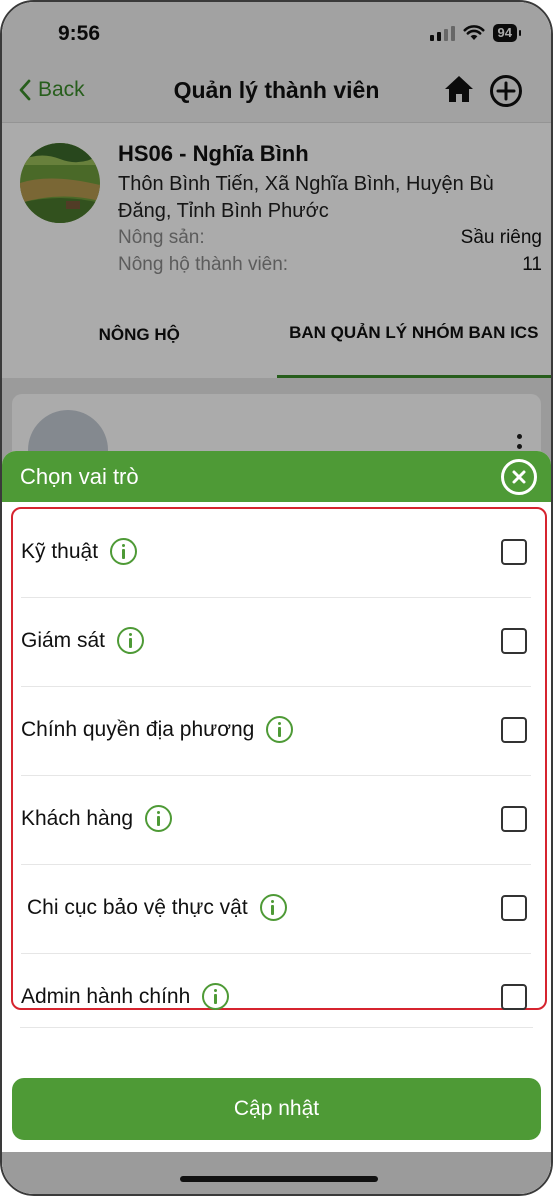 This screenshot has width=553, height=1196. What do you see at coordinates (77, 818) in the screenshot?
I see `role-label: Khách hàng` at bounding box center [77, 818].